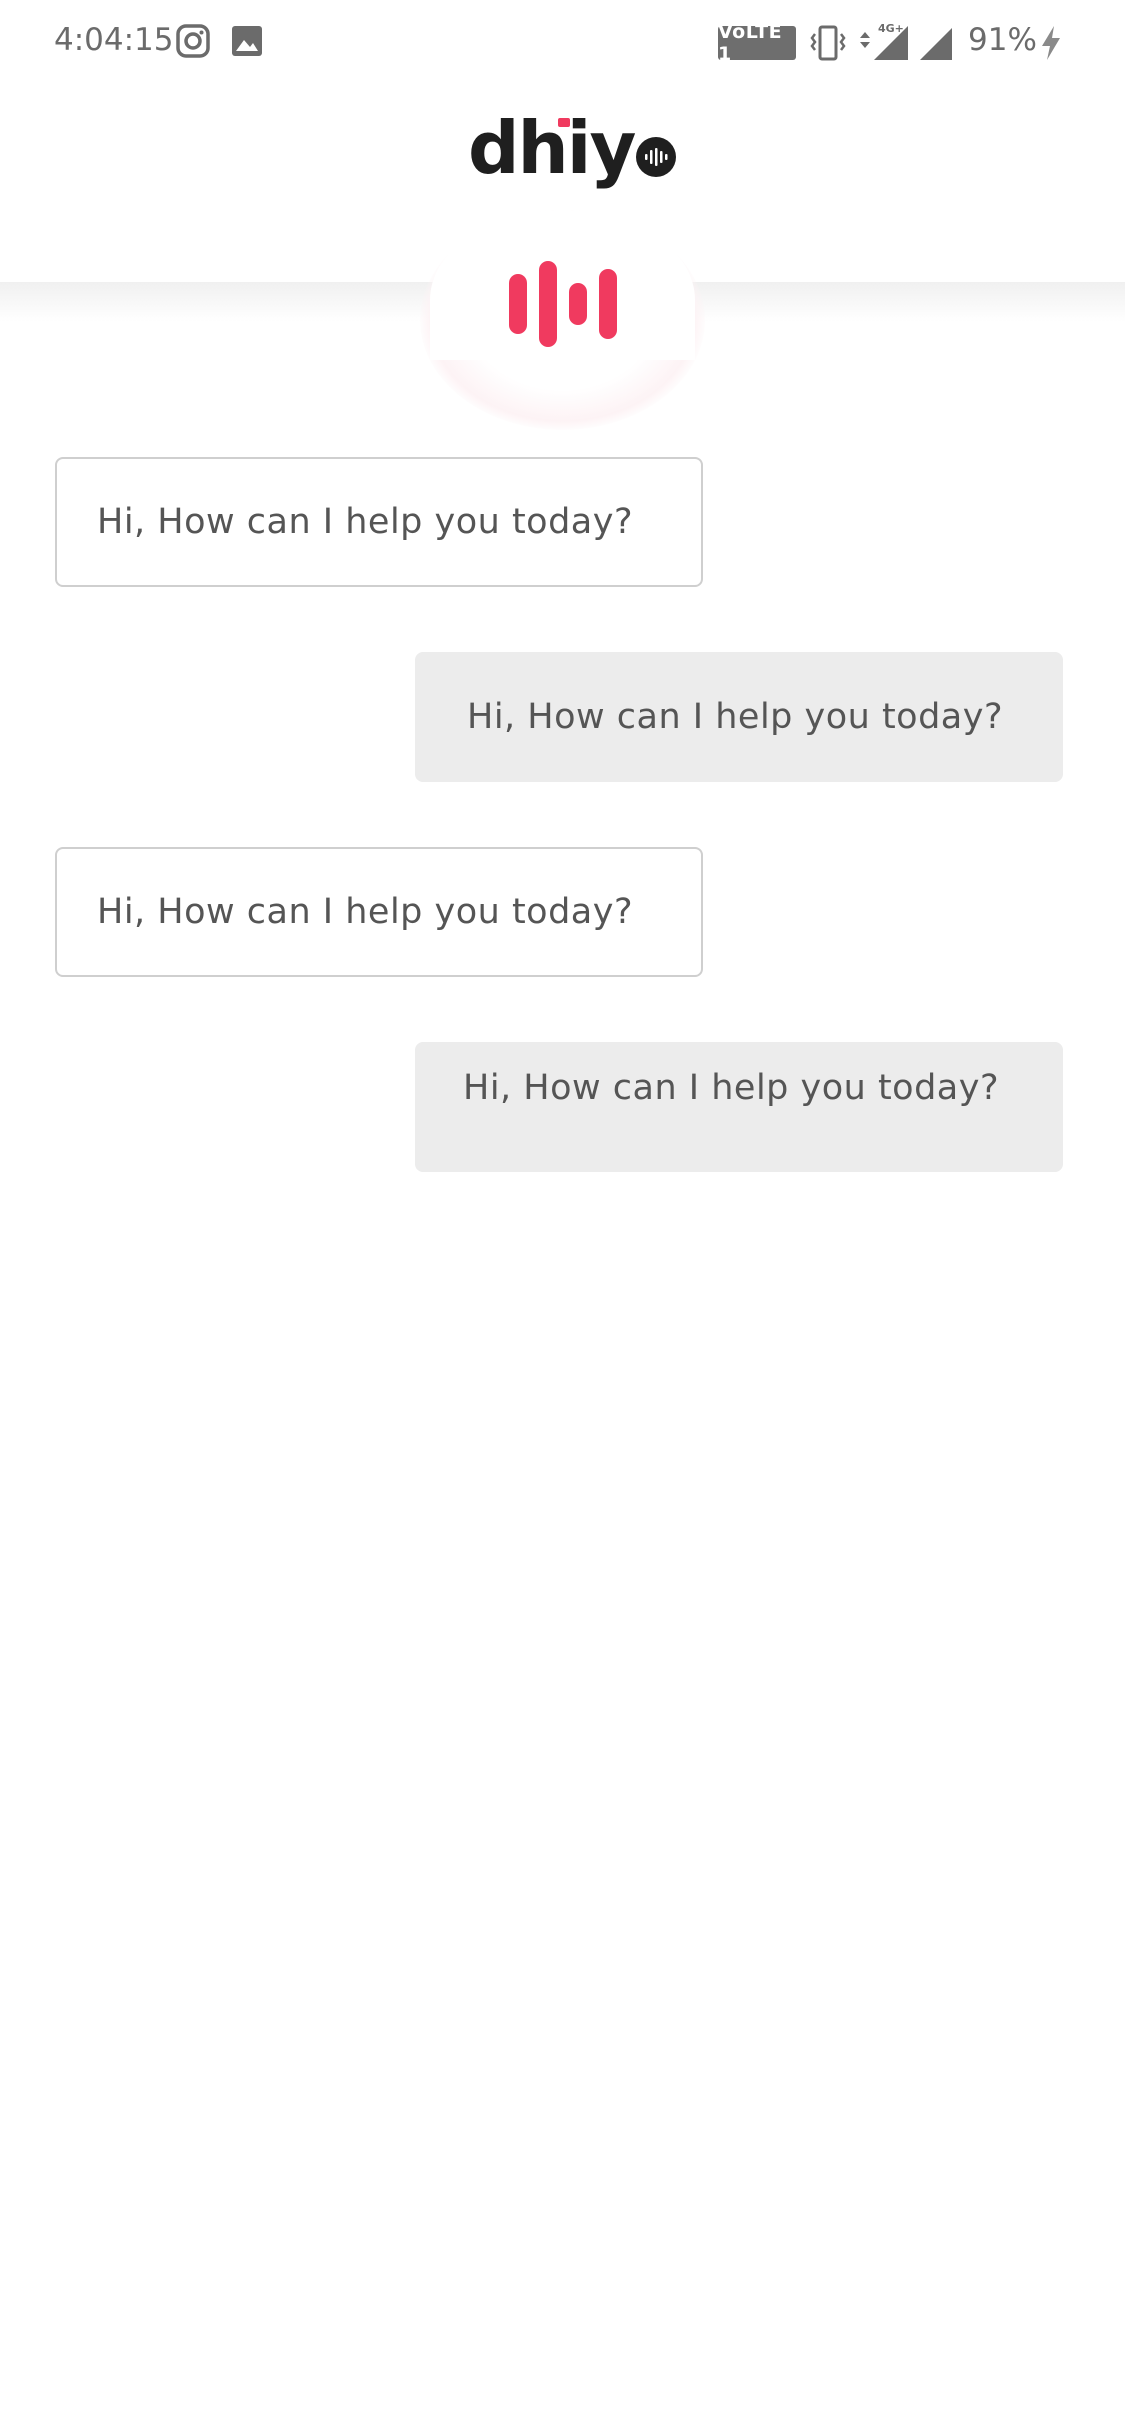  Describe the element at coordinates (552, 148) in the screenshot. I see `logo-text: dhiy` at that location.